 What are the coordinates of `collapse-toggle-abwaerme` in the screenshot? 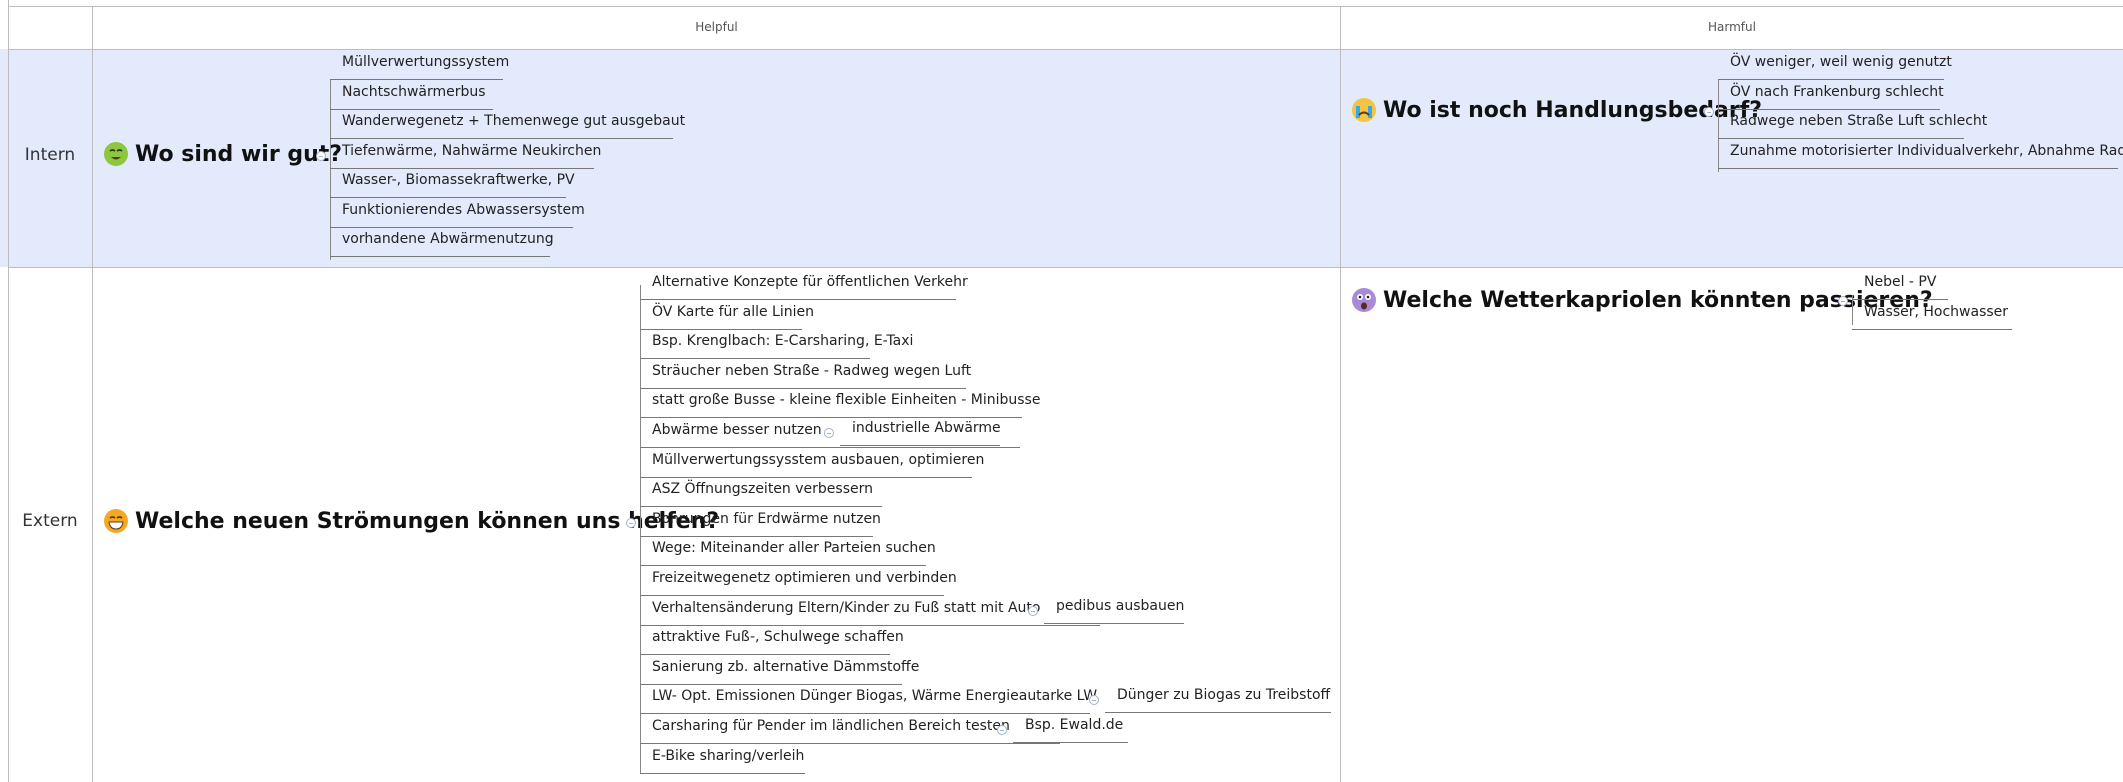 It's located at (829, 433).